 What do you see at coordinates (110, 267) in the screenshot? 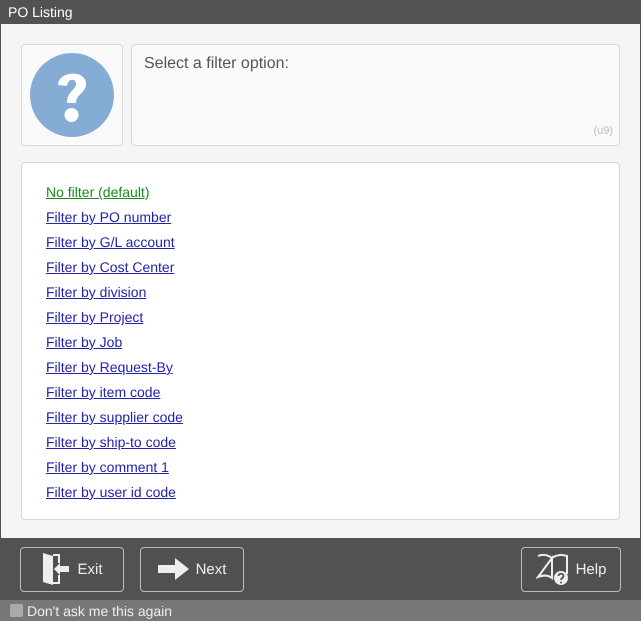
I see `filter-link: Filter by Cost Center` at bounding box center [110, 267].